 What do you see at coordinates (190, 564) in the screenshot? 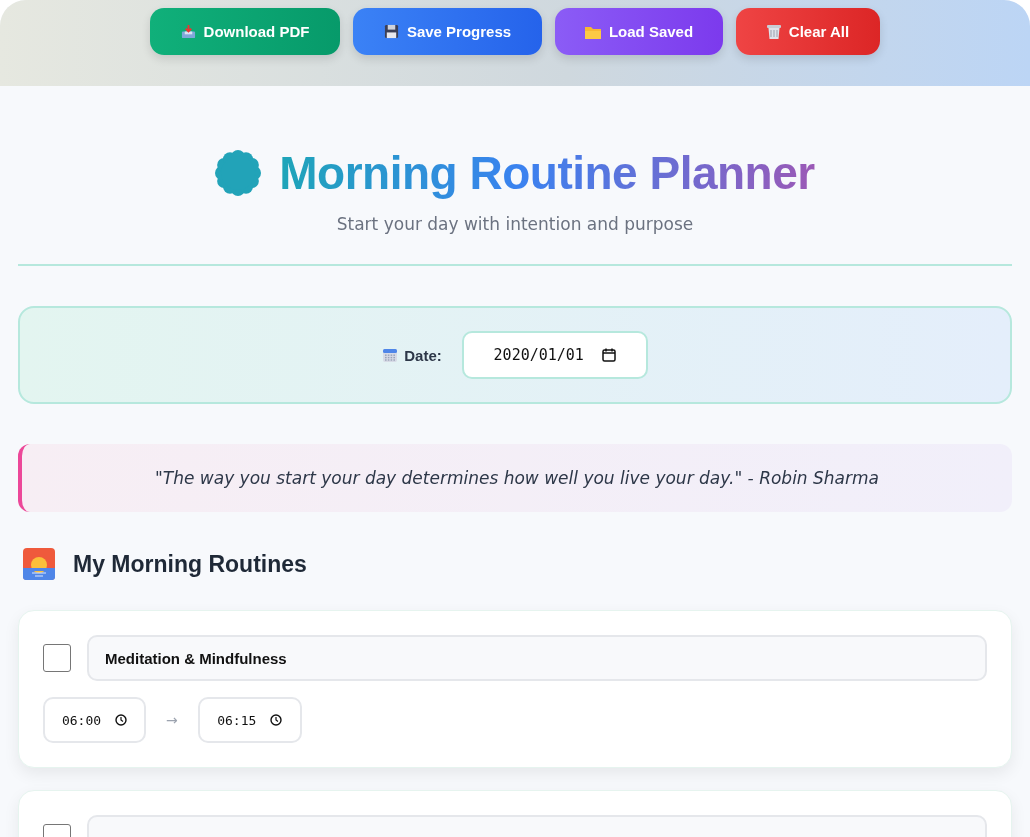
I see `section-title: My Morning Routines` at bounding box center [190, 564].